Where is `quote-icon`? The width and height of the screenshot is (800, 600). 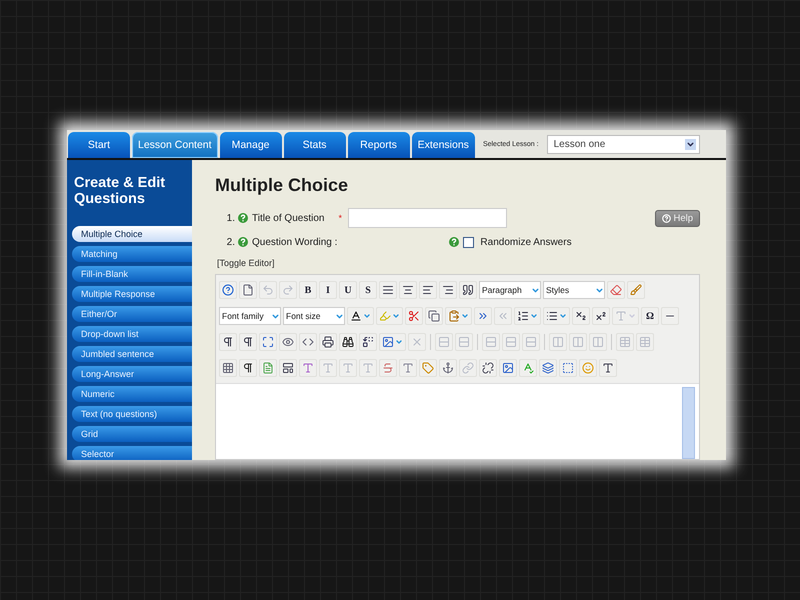
quote-icon is located at coordinates (468, 290).